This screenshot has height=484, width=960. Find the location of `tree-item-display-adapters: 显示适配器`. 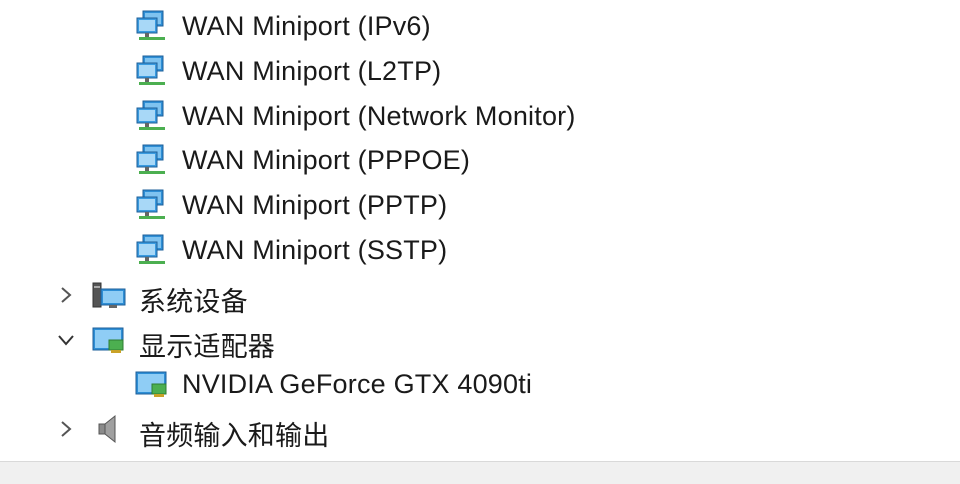

tree-item-display-adapters: 显示适配器 is located at coordinates (480, 340).